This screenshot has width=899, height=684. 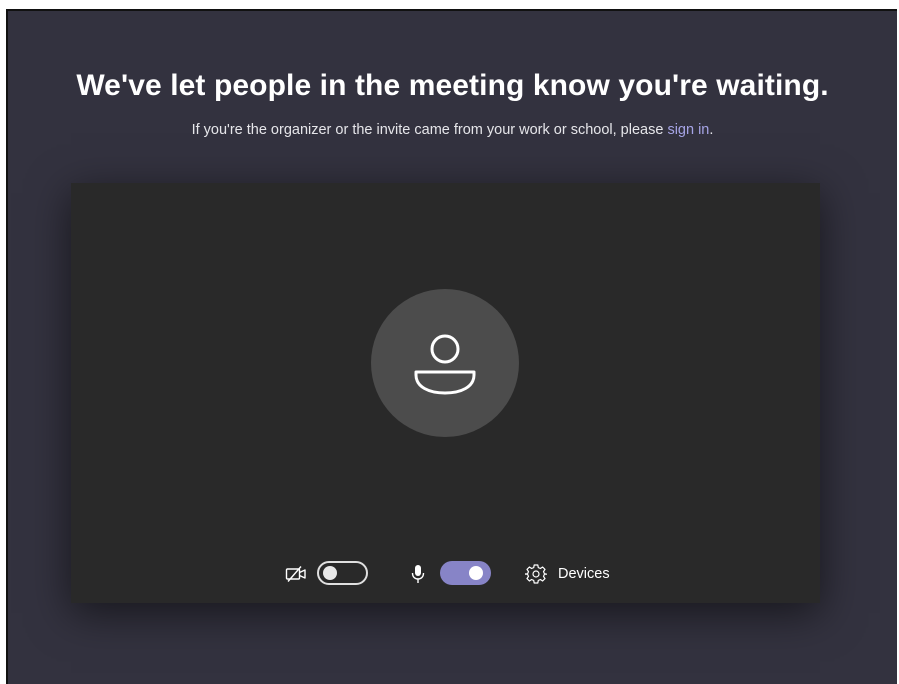 I want to click on microphone-toggle-knob, so click(x=476, y=573).